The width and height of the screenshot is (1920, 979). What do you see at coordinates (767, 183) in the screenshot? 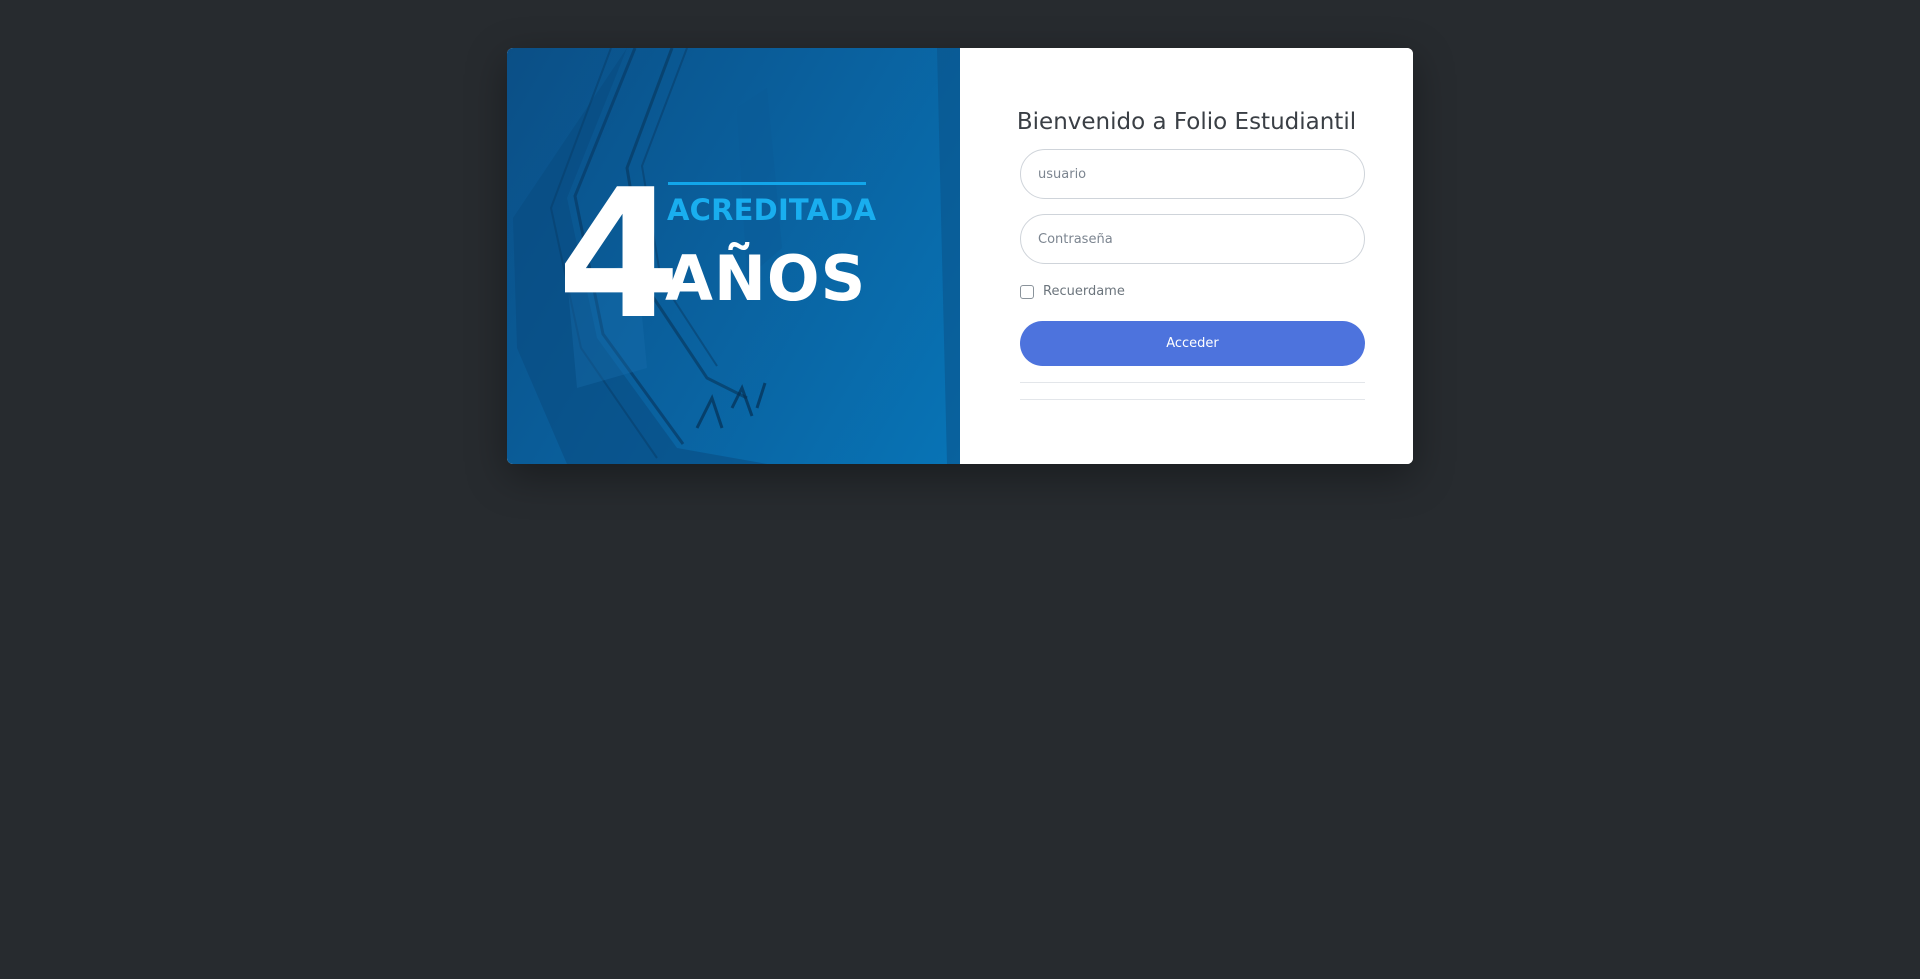
I see `accent-rule` at bounding box center [767, 183].